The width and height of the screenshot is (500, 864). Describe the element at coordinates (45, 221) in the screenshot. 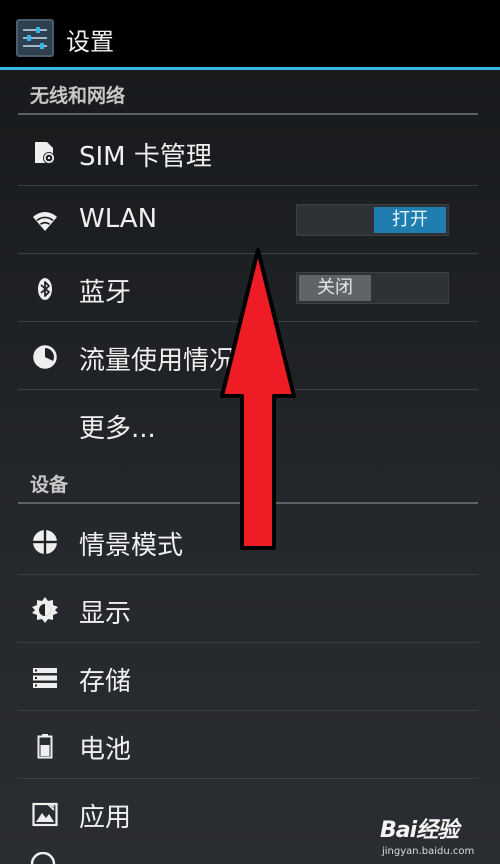

I see `wifi-icon` at that location.